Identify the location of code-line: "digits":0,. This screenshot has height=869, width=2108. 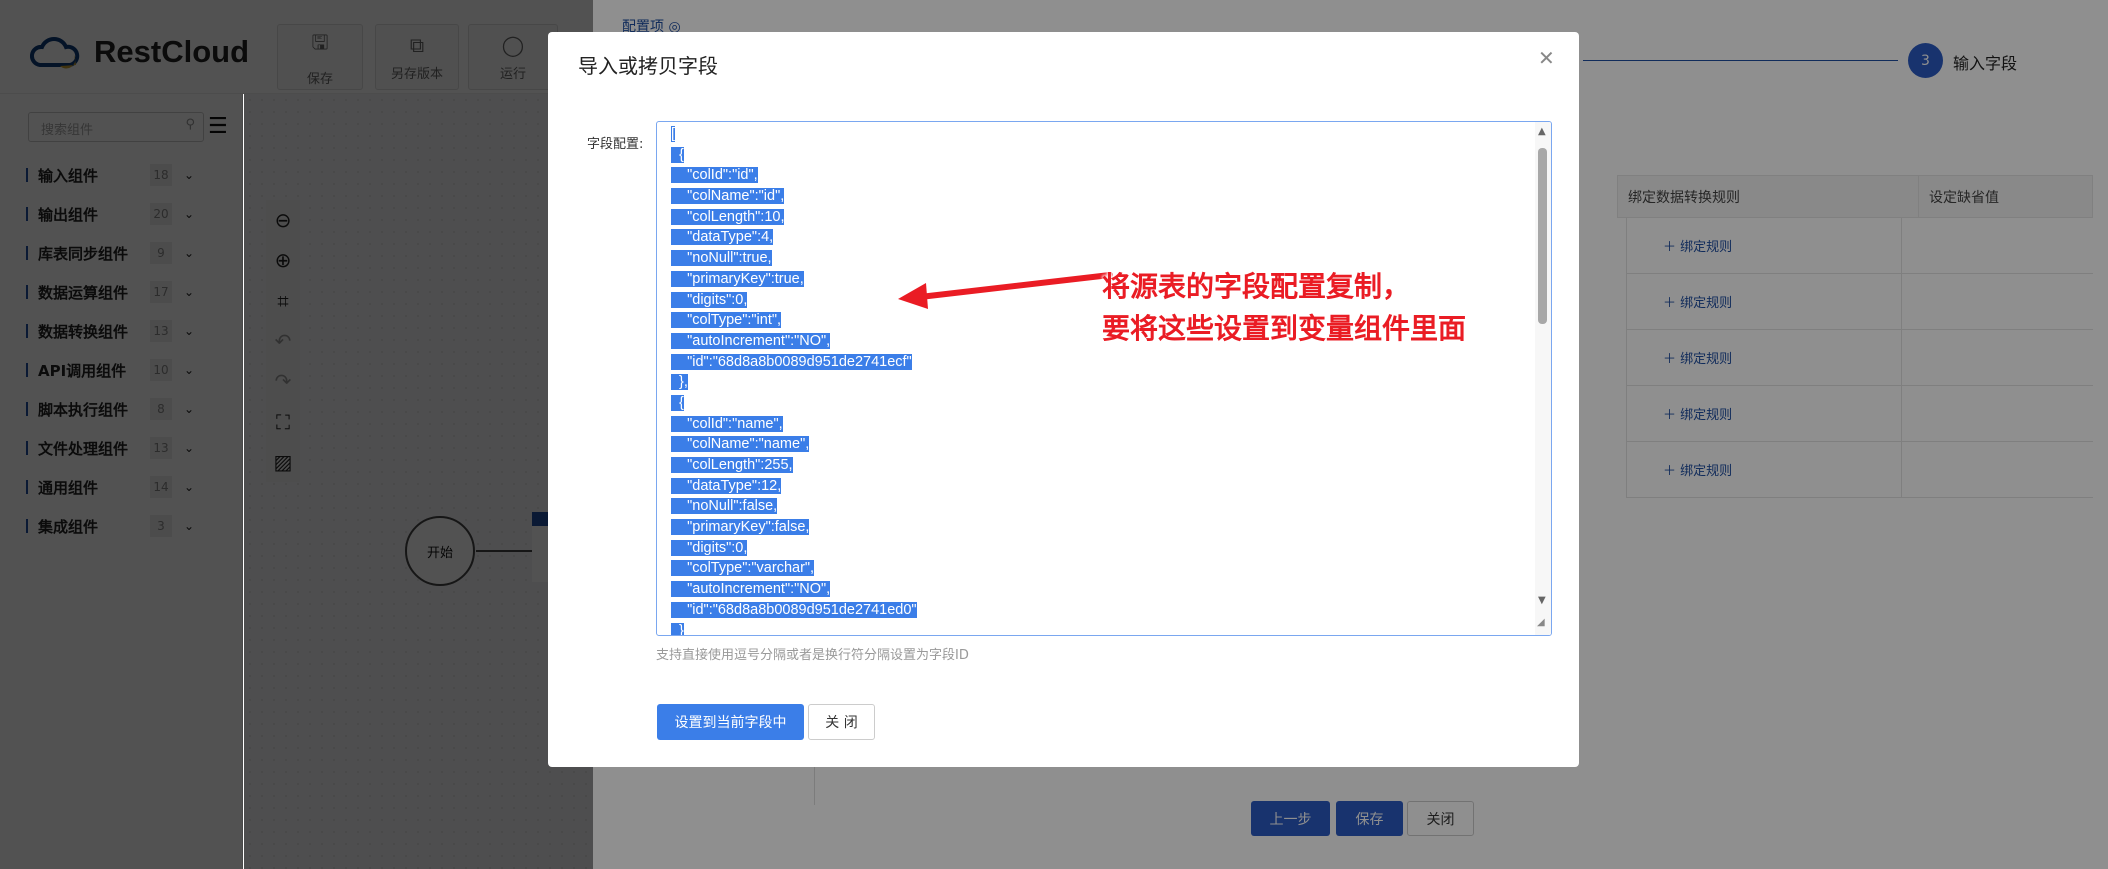
(794, 548).